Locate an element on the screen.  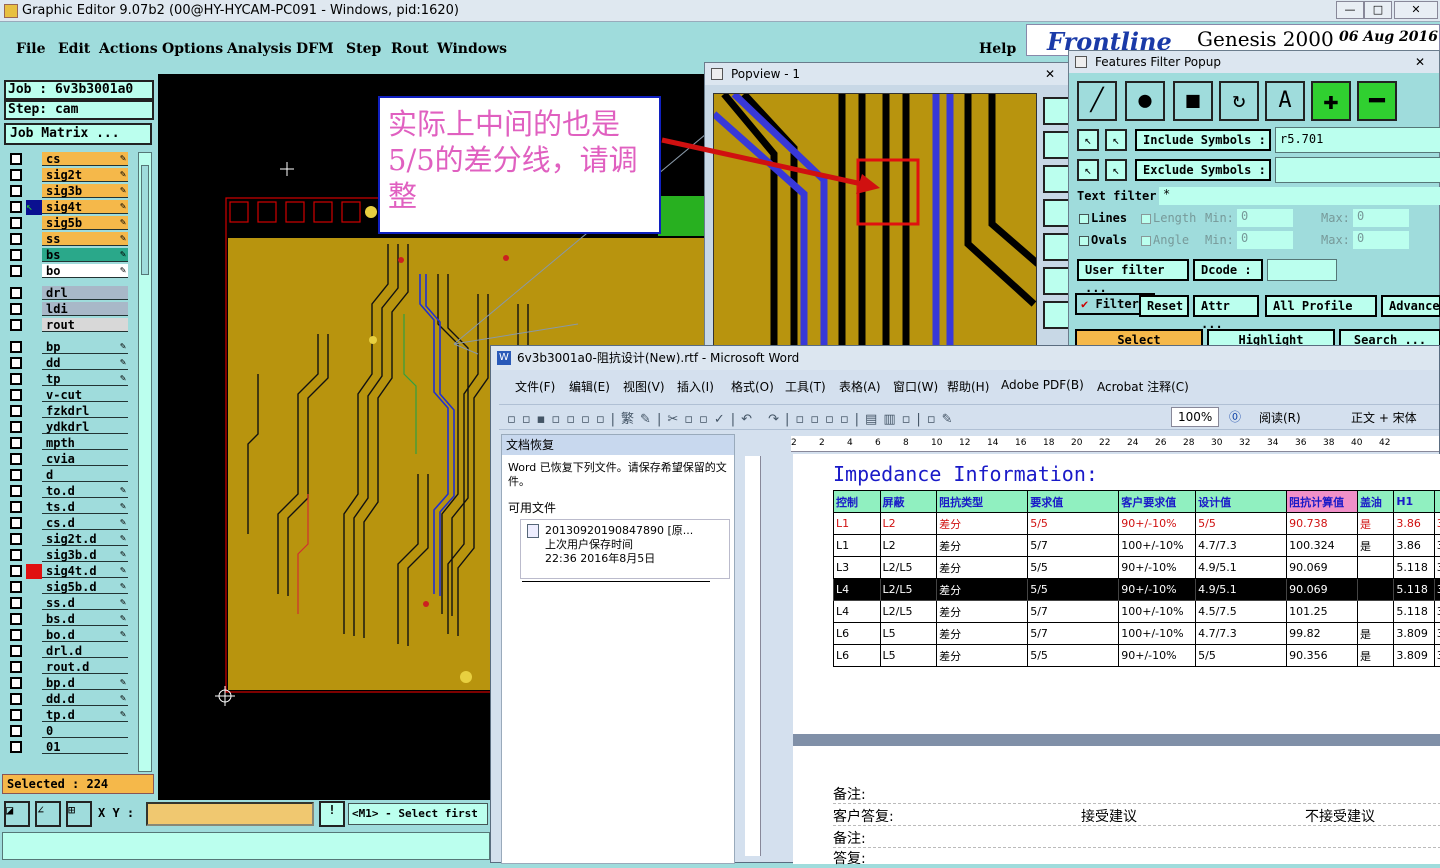
layer-name: cs✎ is located at coordinates (85, 159).